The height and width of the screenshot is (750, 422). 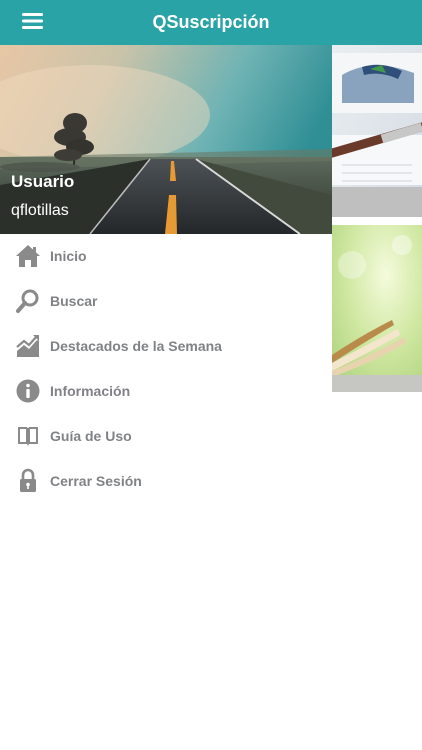 What do you see at coordinates (28, 481) in the screenshot?
I see `lock-icon` at bounding box center [28, 481].